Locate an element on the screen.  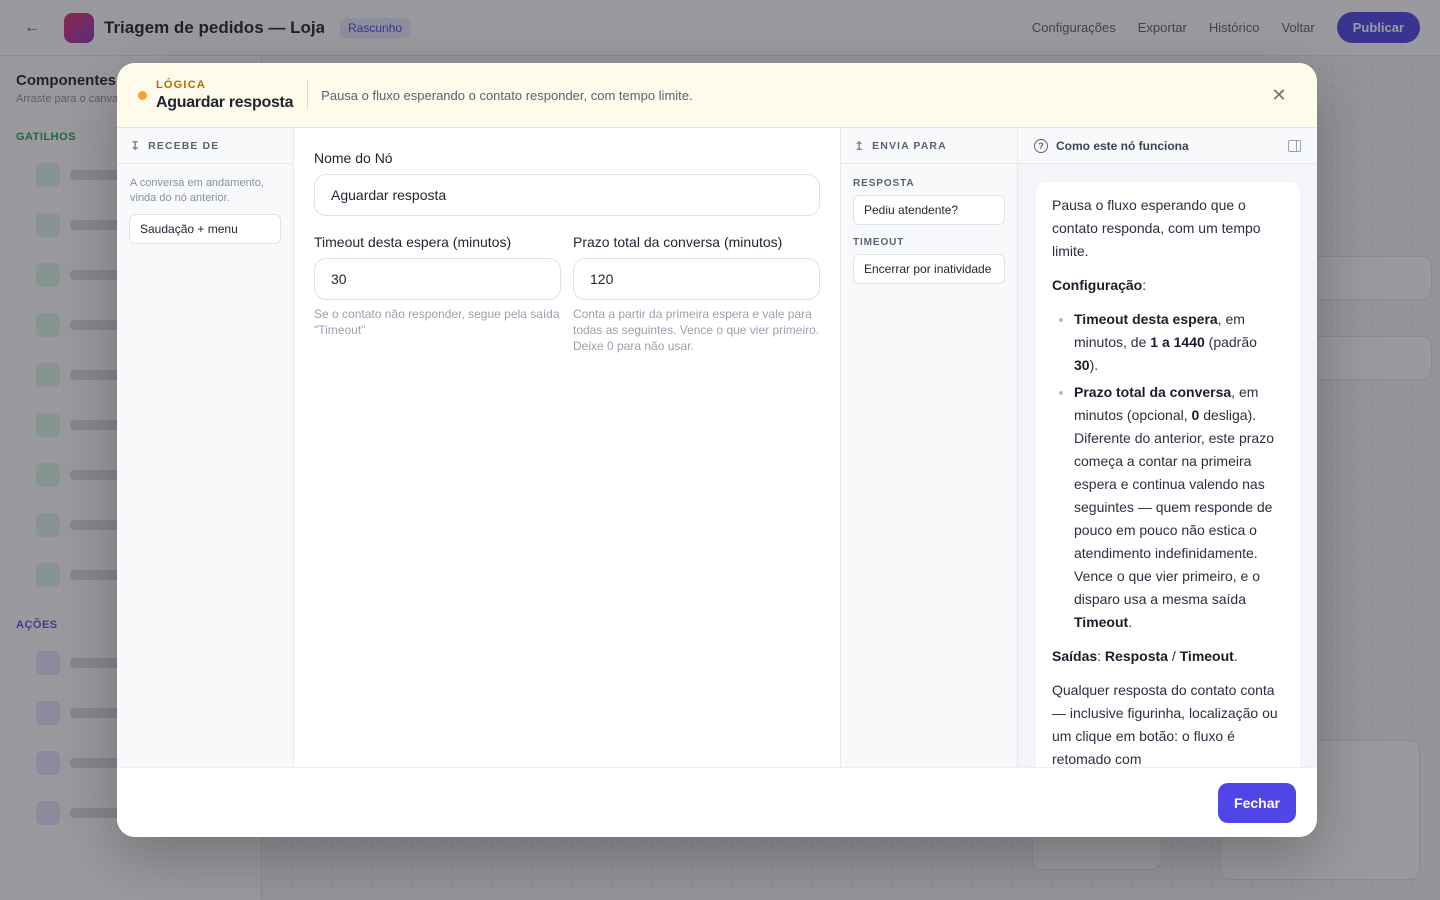
incoming-heading: RECEBE DE is located at coordinates (184, 145).